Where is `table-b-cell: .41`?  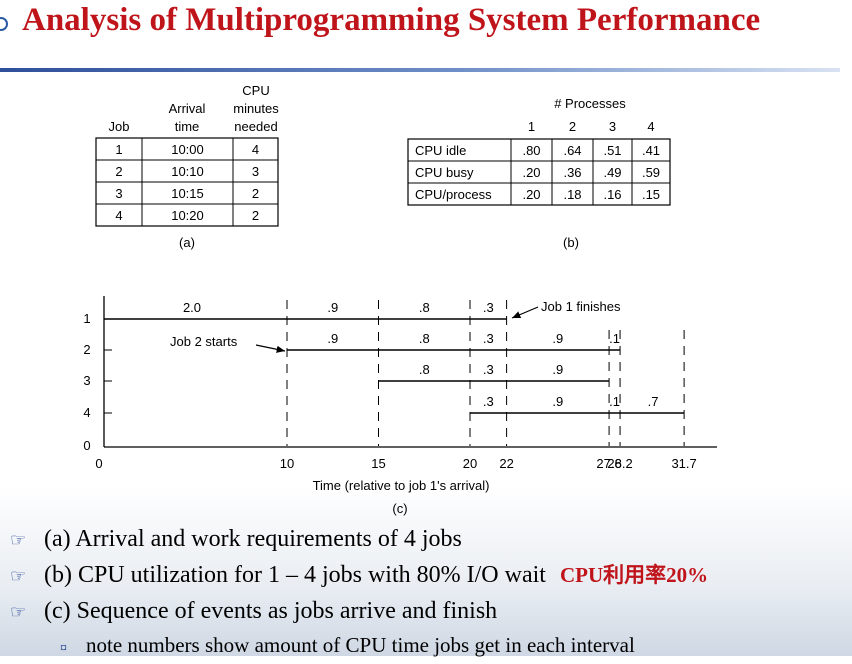 table-b-cell: .41 is located at coordinates (651, 150).